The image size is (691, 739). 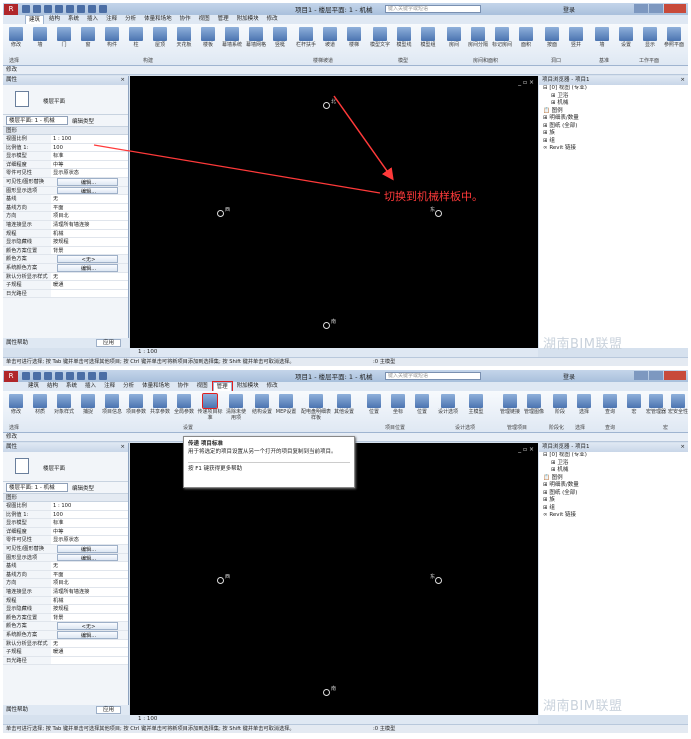 I want to click on view-window-controls: _ ▫ ×, so click(x=526, y=82).